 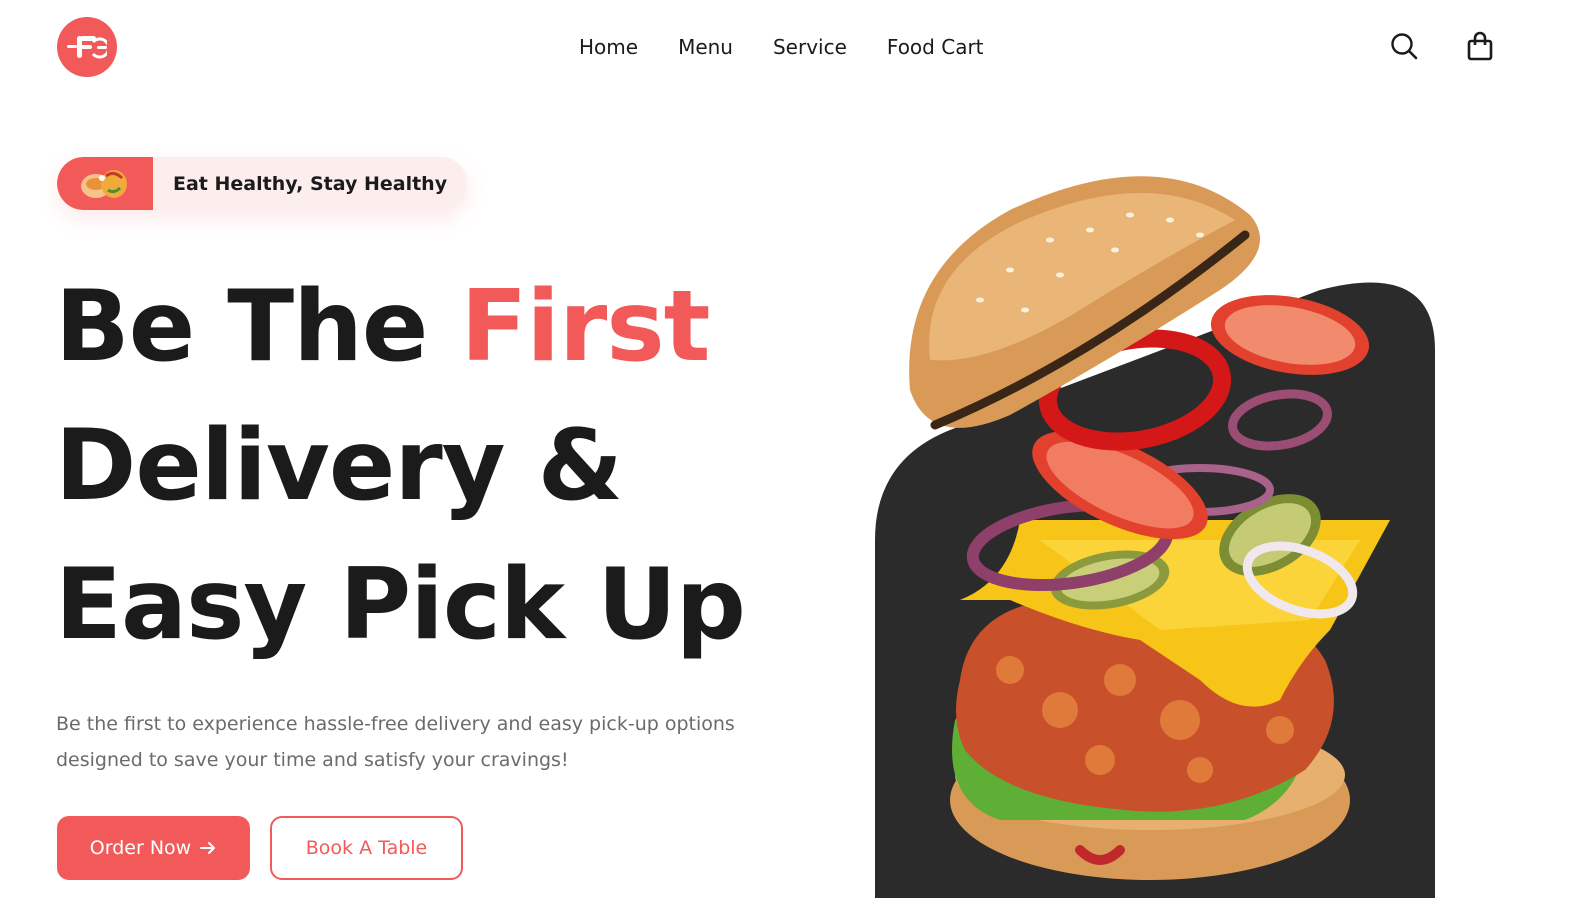 I want to click on nav-food-cart: Food Cart, so click(x=935, y=47).